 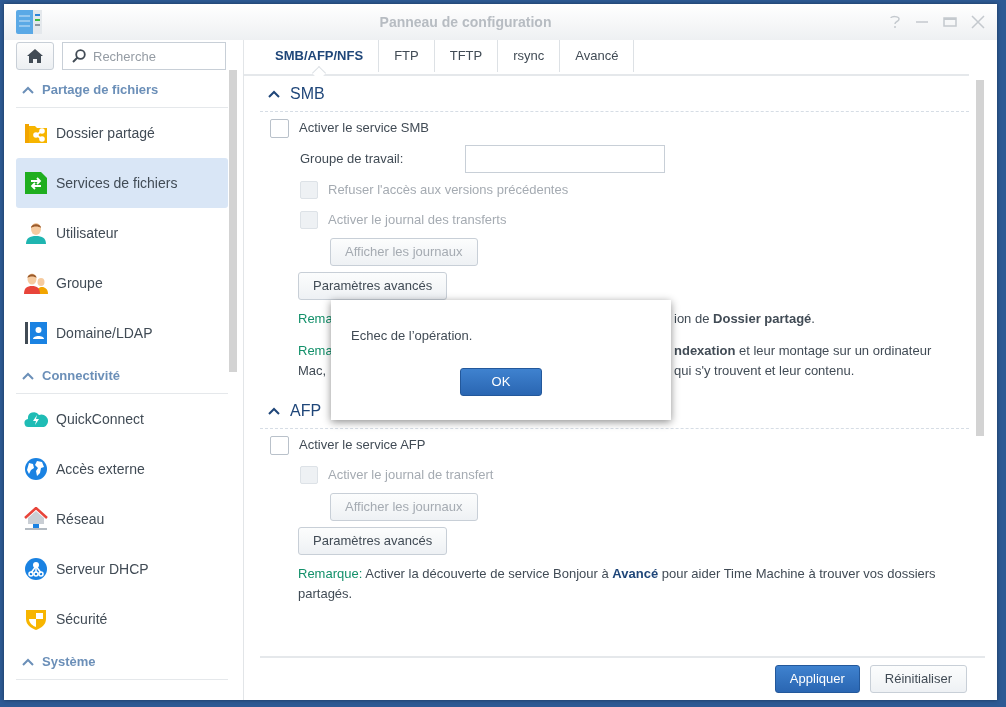 I want to click on ok-button: OK, so click(x=501, y=381).